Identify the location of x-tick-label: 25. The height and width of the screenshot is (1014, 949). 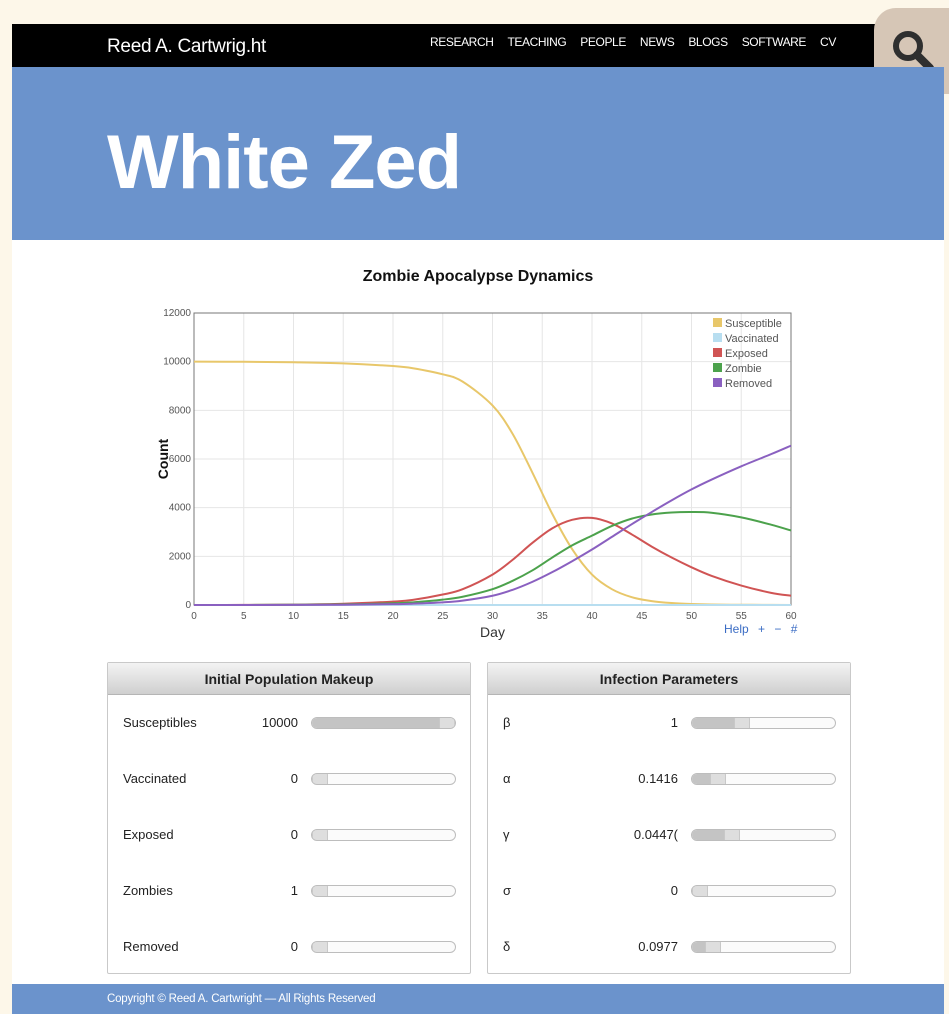
(443, 616).